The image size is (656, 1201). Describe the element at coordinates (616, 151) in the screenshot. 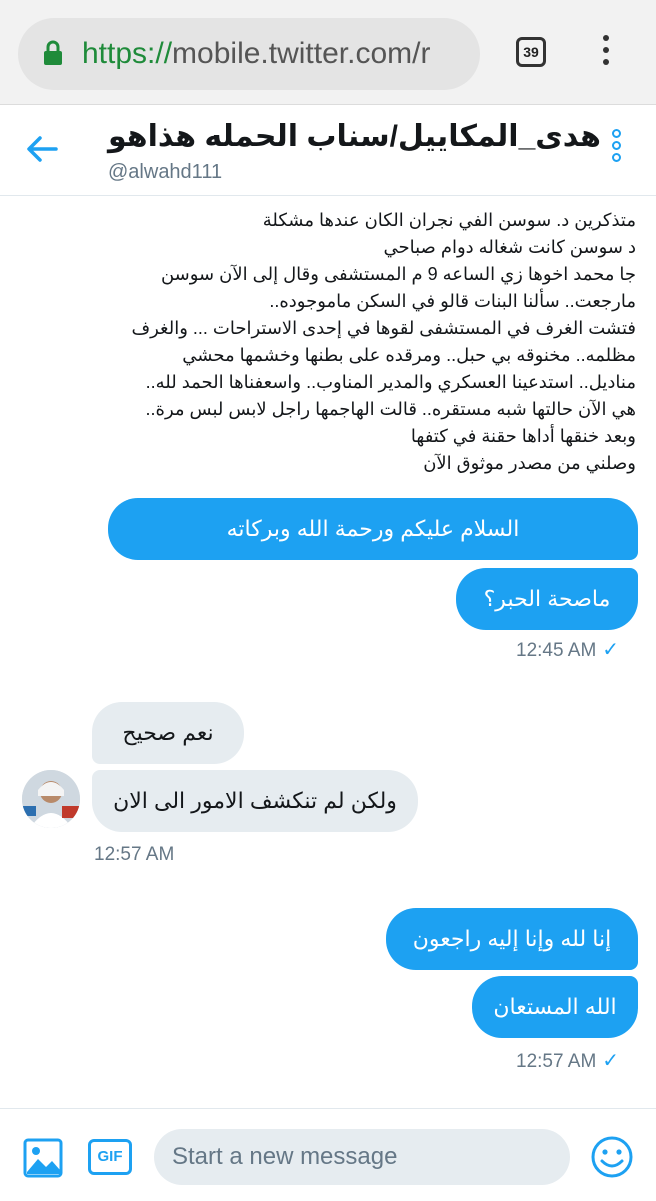

I see `more-options-icon` at that location.